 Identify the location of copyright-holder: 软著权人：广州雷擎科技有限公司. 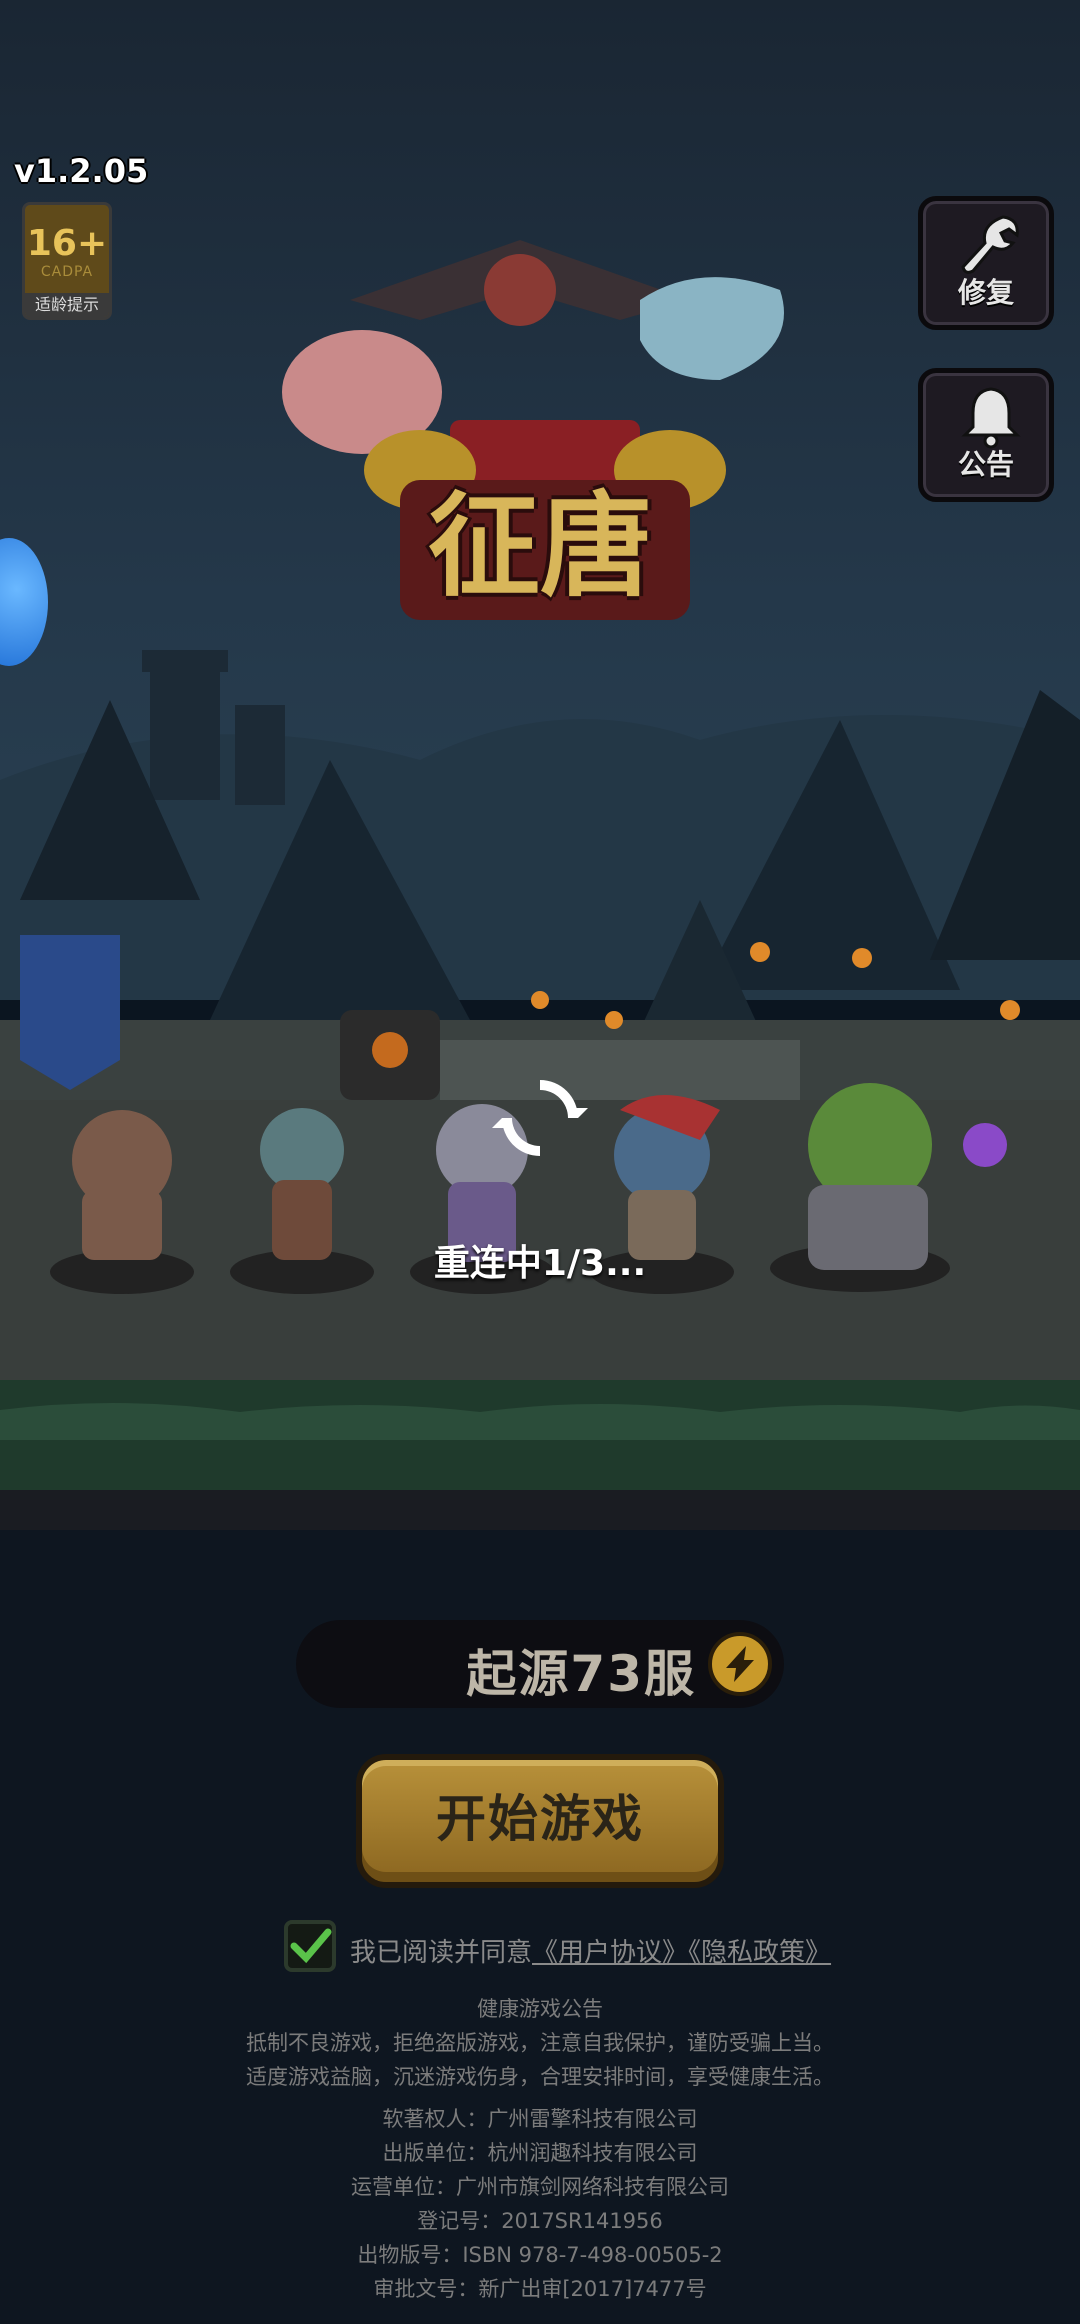
(540, 2119).